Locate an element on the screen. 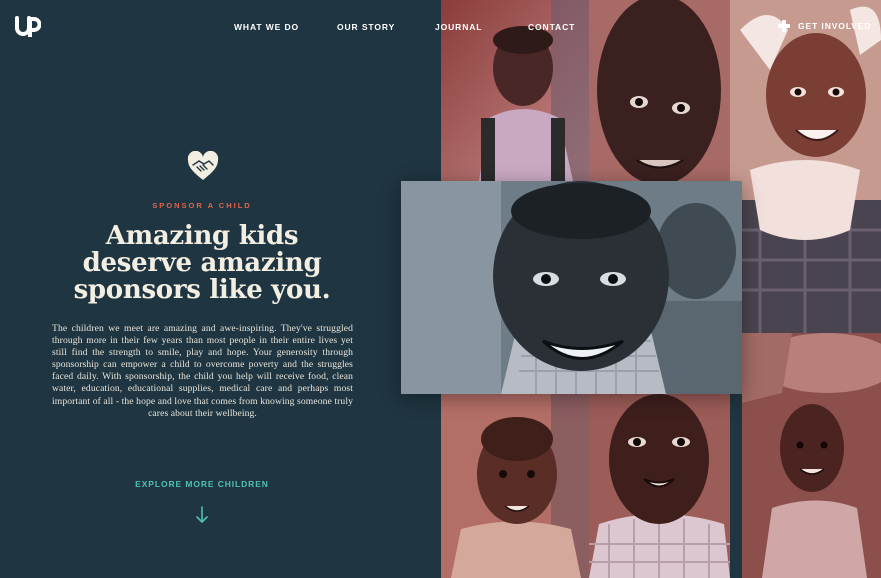 This screenshot has height=578, width=881. nav-contact: CONTACT is located at coordinates (551, 27).